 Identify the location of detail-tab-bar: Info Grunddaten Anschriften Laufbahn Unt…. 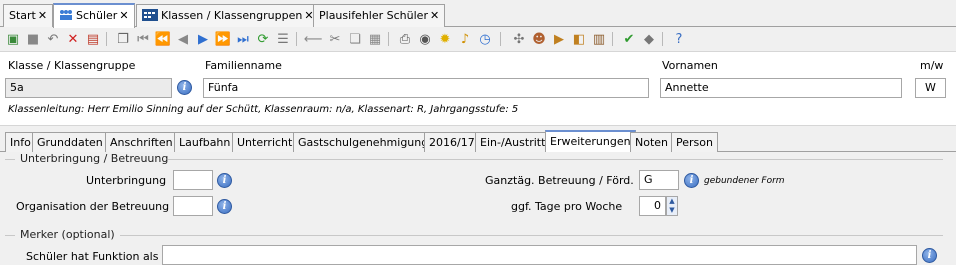
(478, 141).